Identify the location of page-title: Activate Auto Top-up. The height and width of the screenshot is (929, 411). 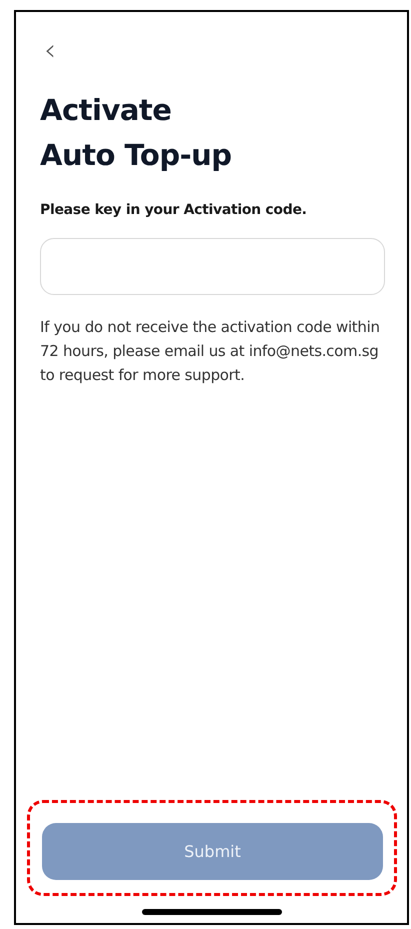
(136, 133).